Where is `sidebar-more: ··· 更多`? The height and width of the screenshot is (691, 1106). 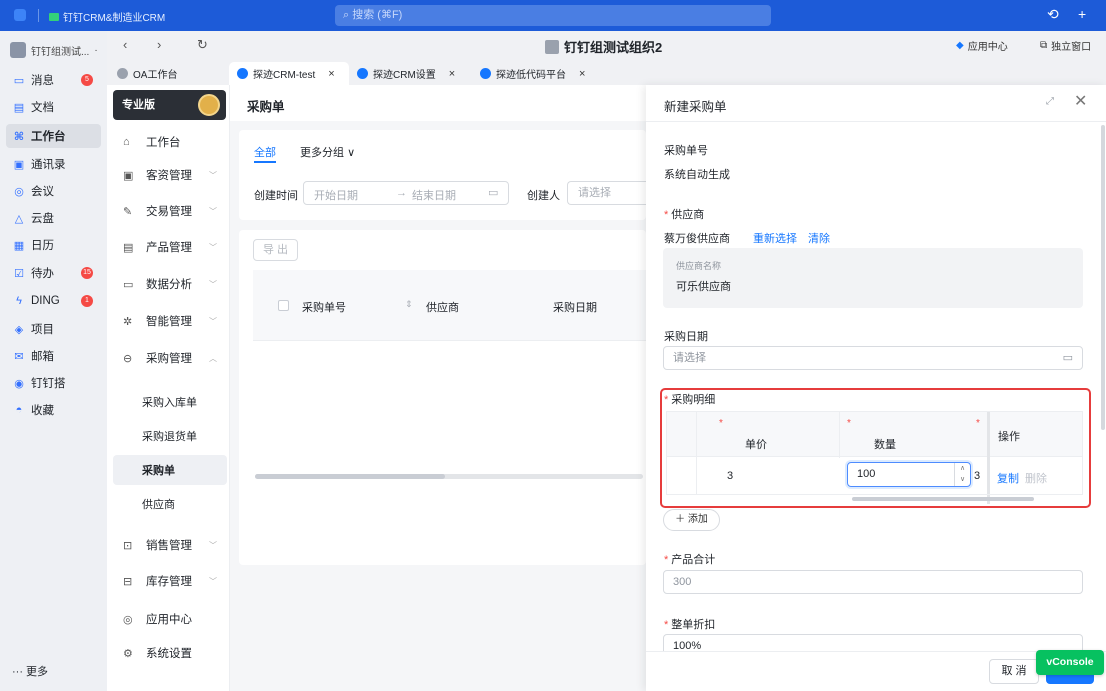
sidebar-more: ··· 更多 is located at coordinates (30, 671).